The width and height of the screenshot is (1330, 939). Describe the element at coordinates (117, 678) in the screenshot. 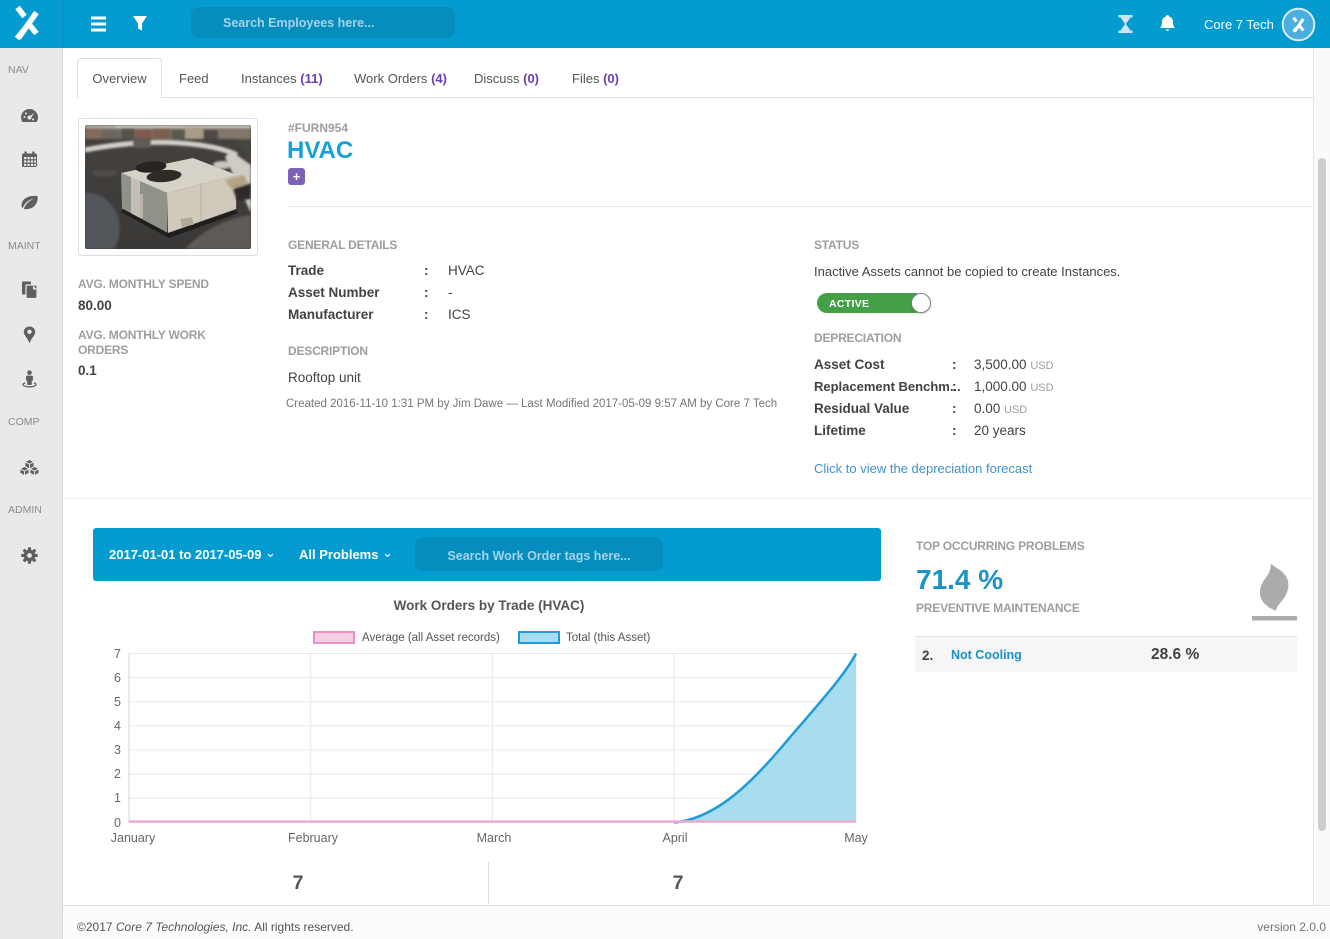

I see `svg-text: 6` at that location.